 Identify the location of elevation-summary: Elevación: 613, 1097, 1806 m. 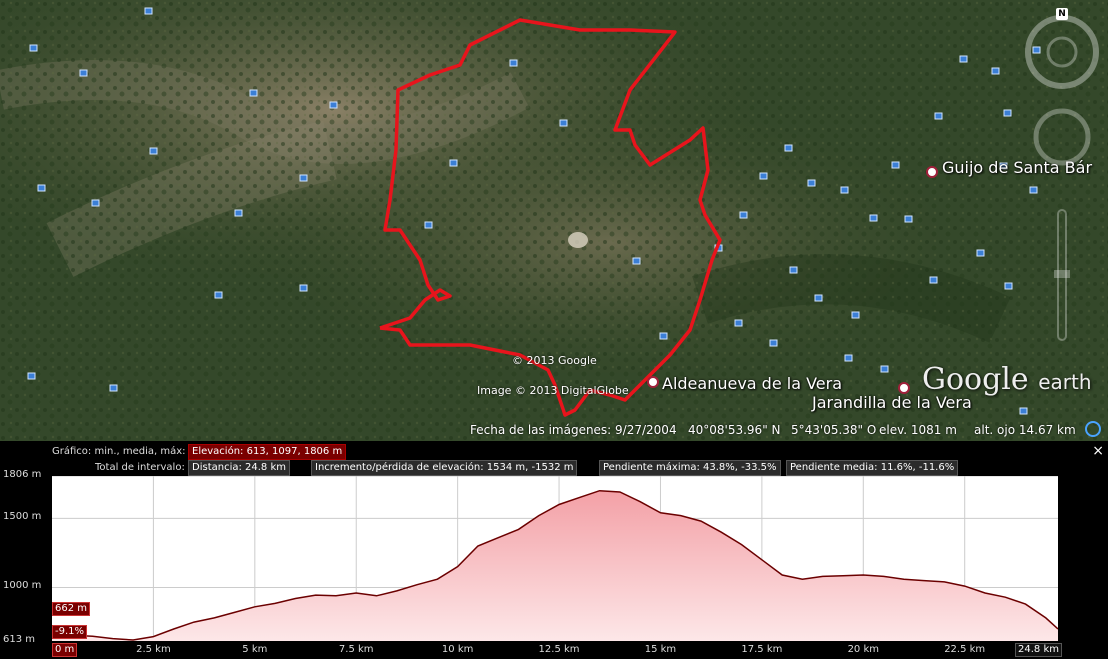
(267, 452).